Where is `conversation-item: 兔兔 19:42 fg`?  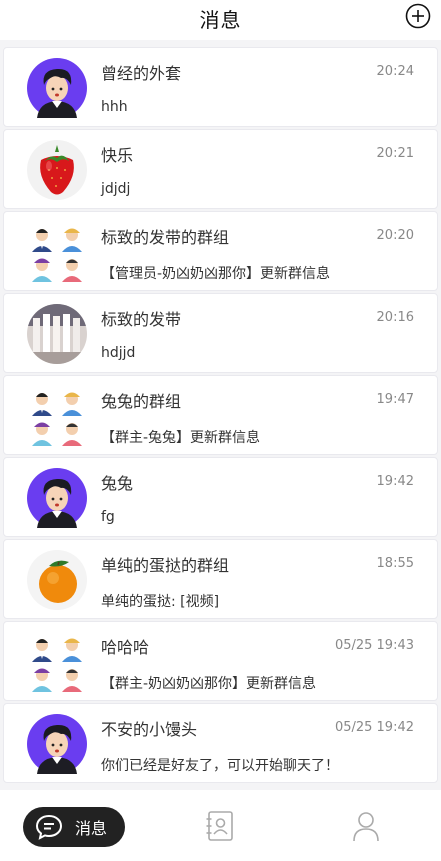 conversation-item: 兔兔 19:42 fg is located at coordinates (220, 497).